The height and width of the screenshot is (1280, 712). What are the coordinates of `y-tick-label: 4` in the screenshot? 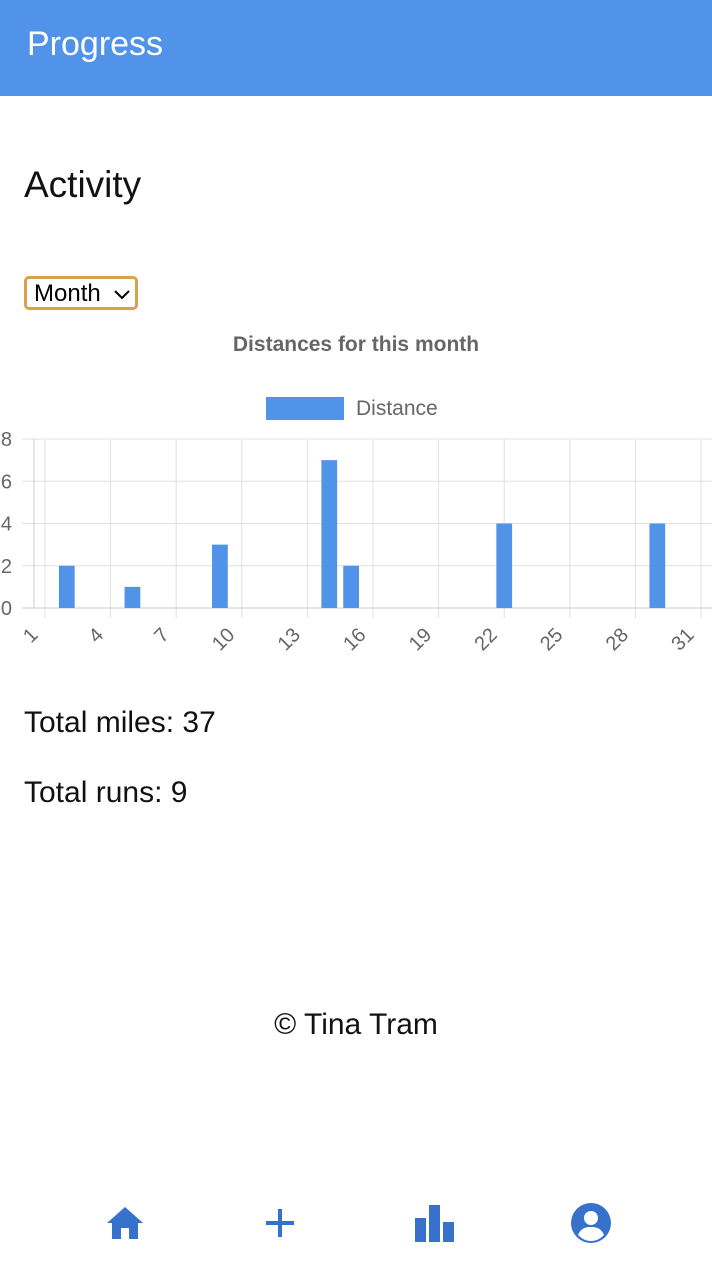 It's located at (6, 525).